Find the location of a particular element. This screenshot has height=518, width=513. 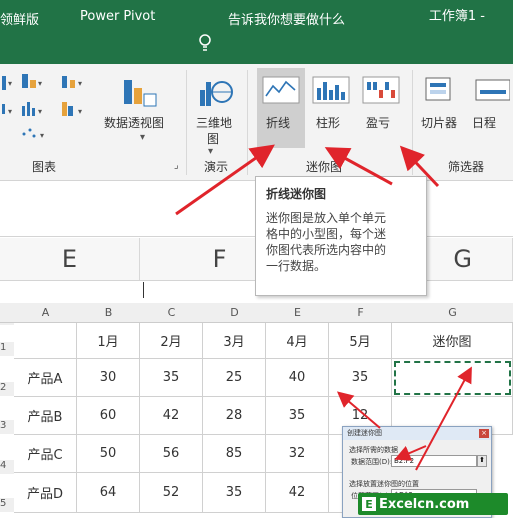

arrow-to-winloss is located at coordinates (419, 166).